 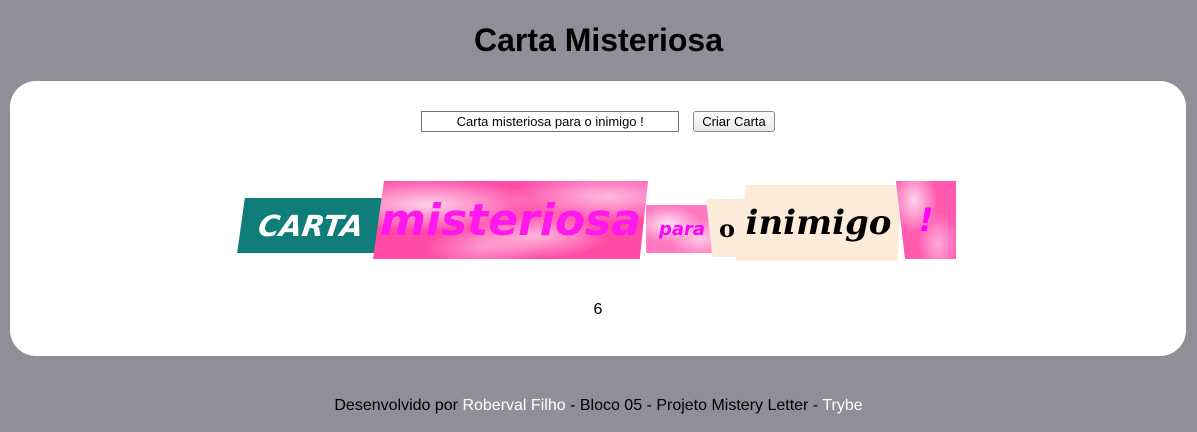 What do you see at coordinates (734, 121) in the screenshot?
I see `create-letter-button: Criar Carta` at bounding box center [734, 121].